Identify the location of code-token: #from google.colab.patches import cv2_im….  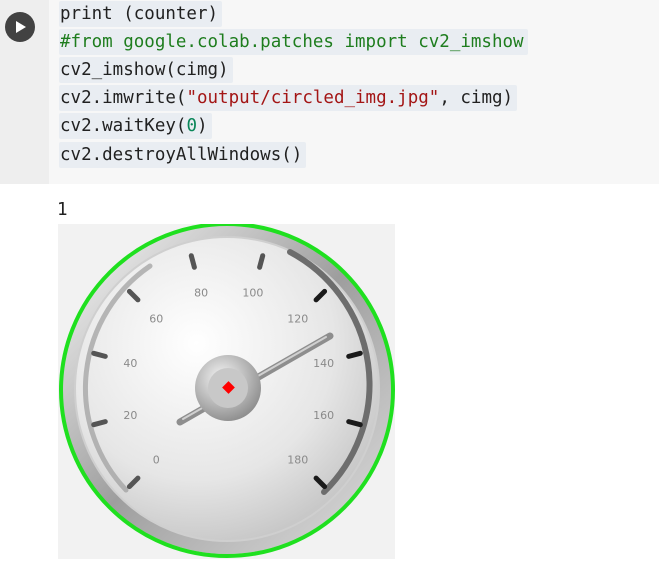
(292, 42).